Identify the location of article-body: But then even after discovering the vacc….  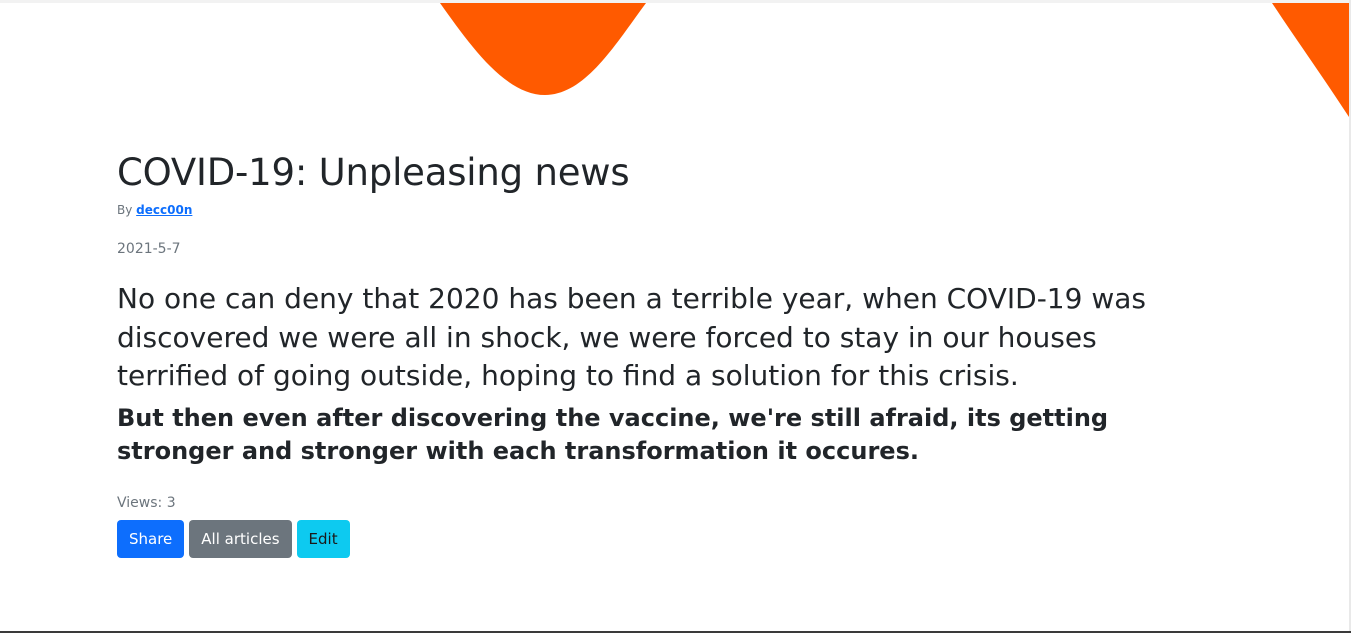
(613, 434).